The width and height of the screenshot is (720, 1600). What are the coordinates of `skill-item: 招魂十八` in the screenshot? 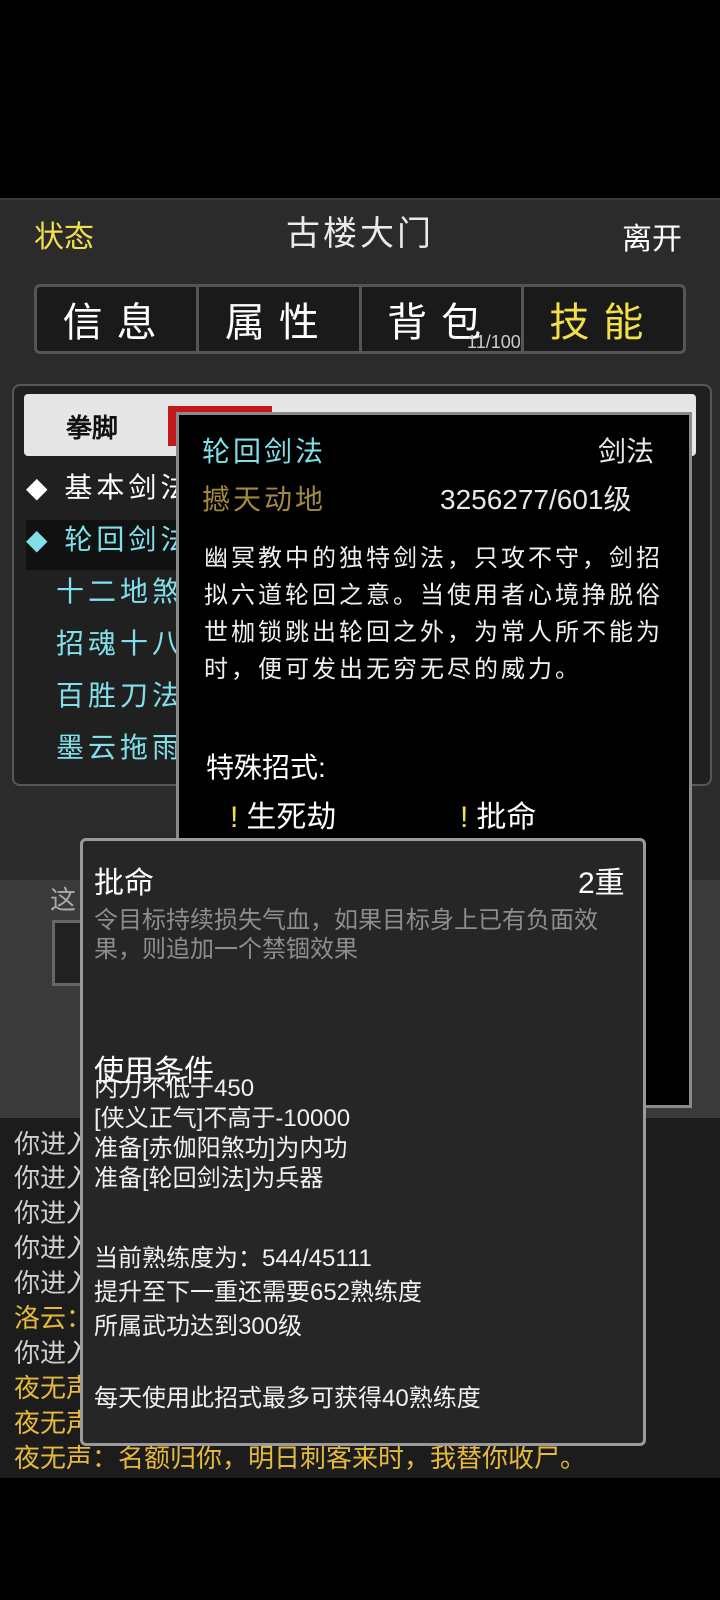 It's located at (120, 642).